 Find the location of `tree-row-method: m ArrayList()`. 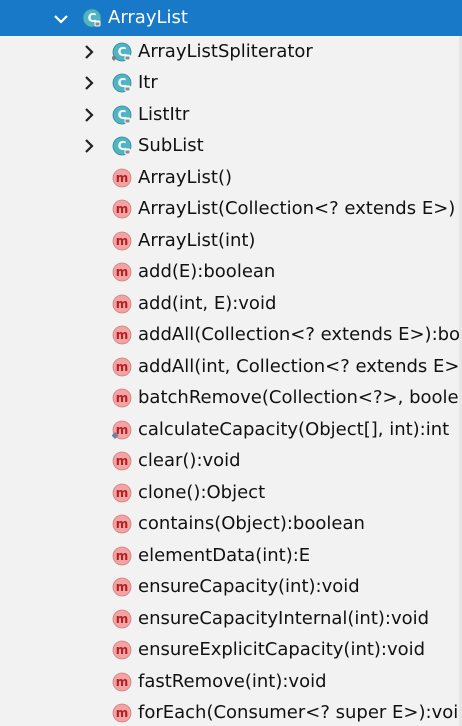

tree-row-method: m ArrayList() is located at coordinates (231, 177).